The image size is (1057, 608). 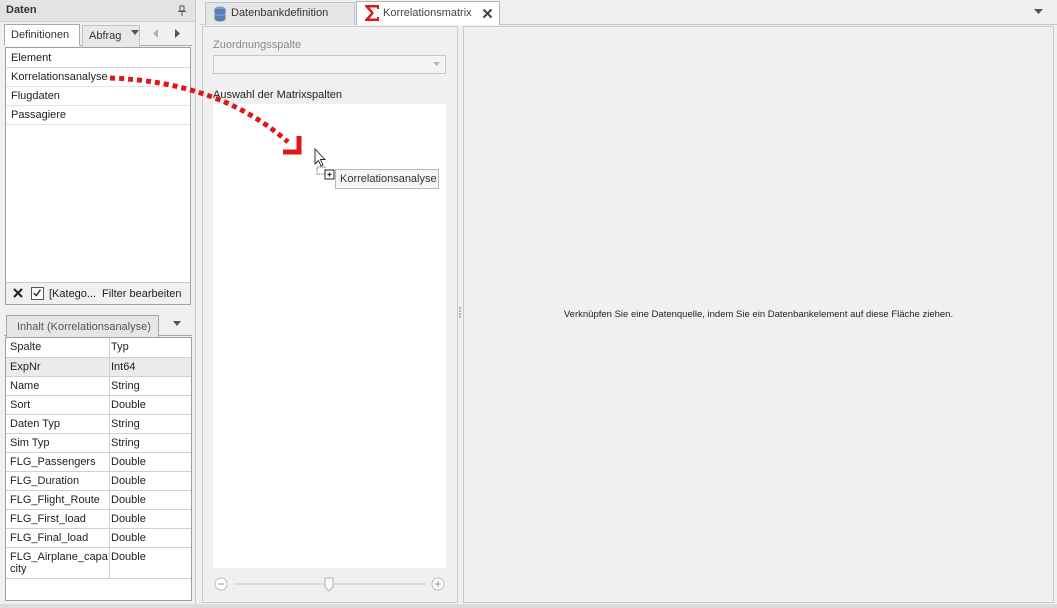 I want to click on list-item-label: Flugdaten, so click(x=35, y=96).